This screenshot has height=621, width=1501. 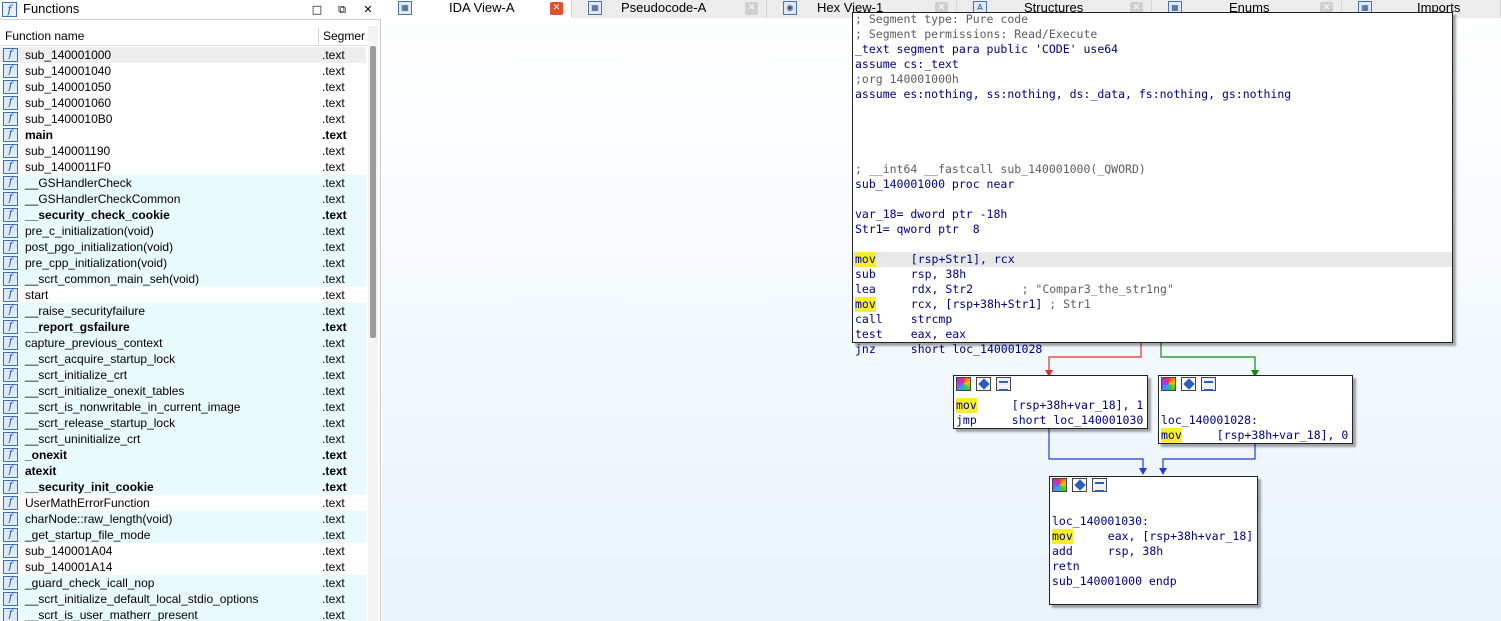 I want to click on instruction-line: mov rcx, [rsp+38h+Str1] ; Str1, so click(x=973, y=304).